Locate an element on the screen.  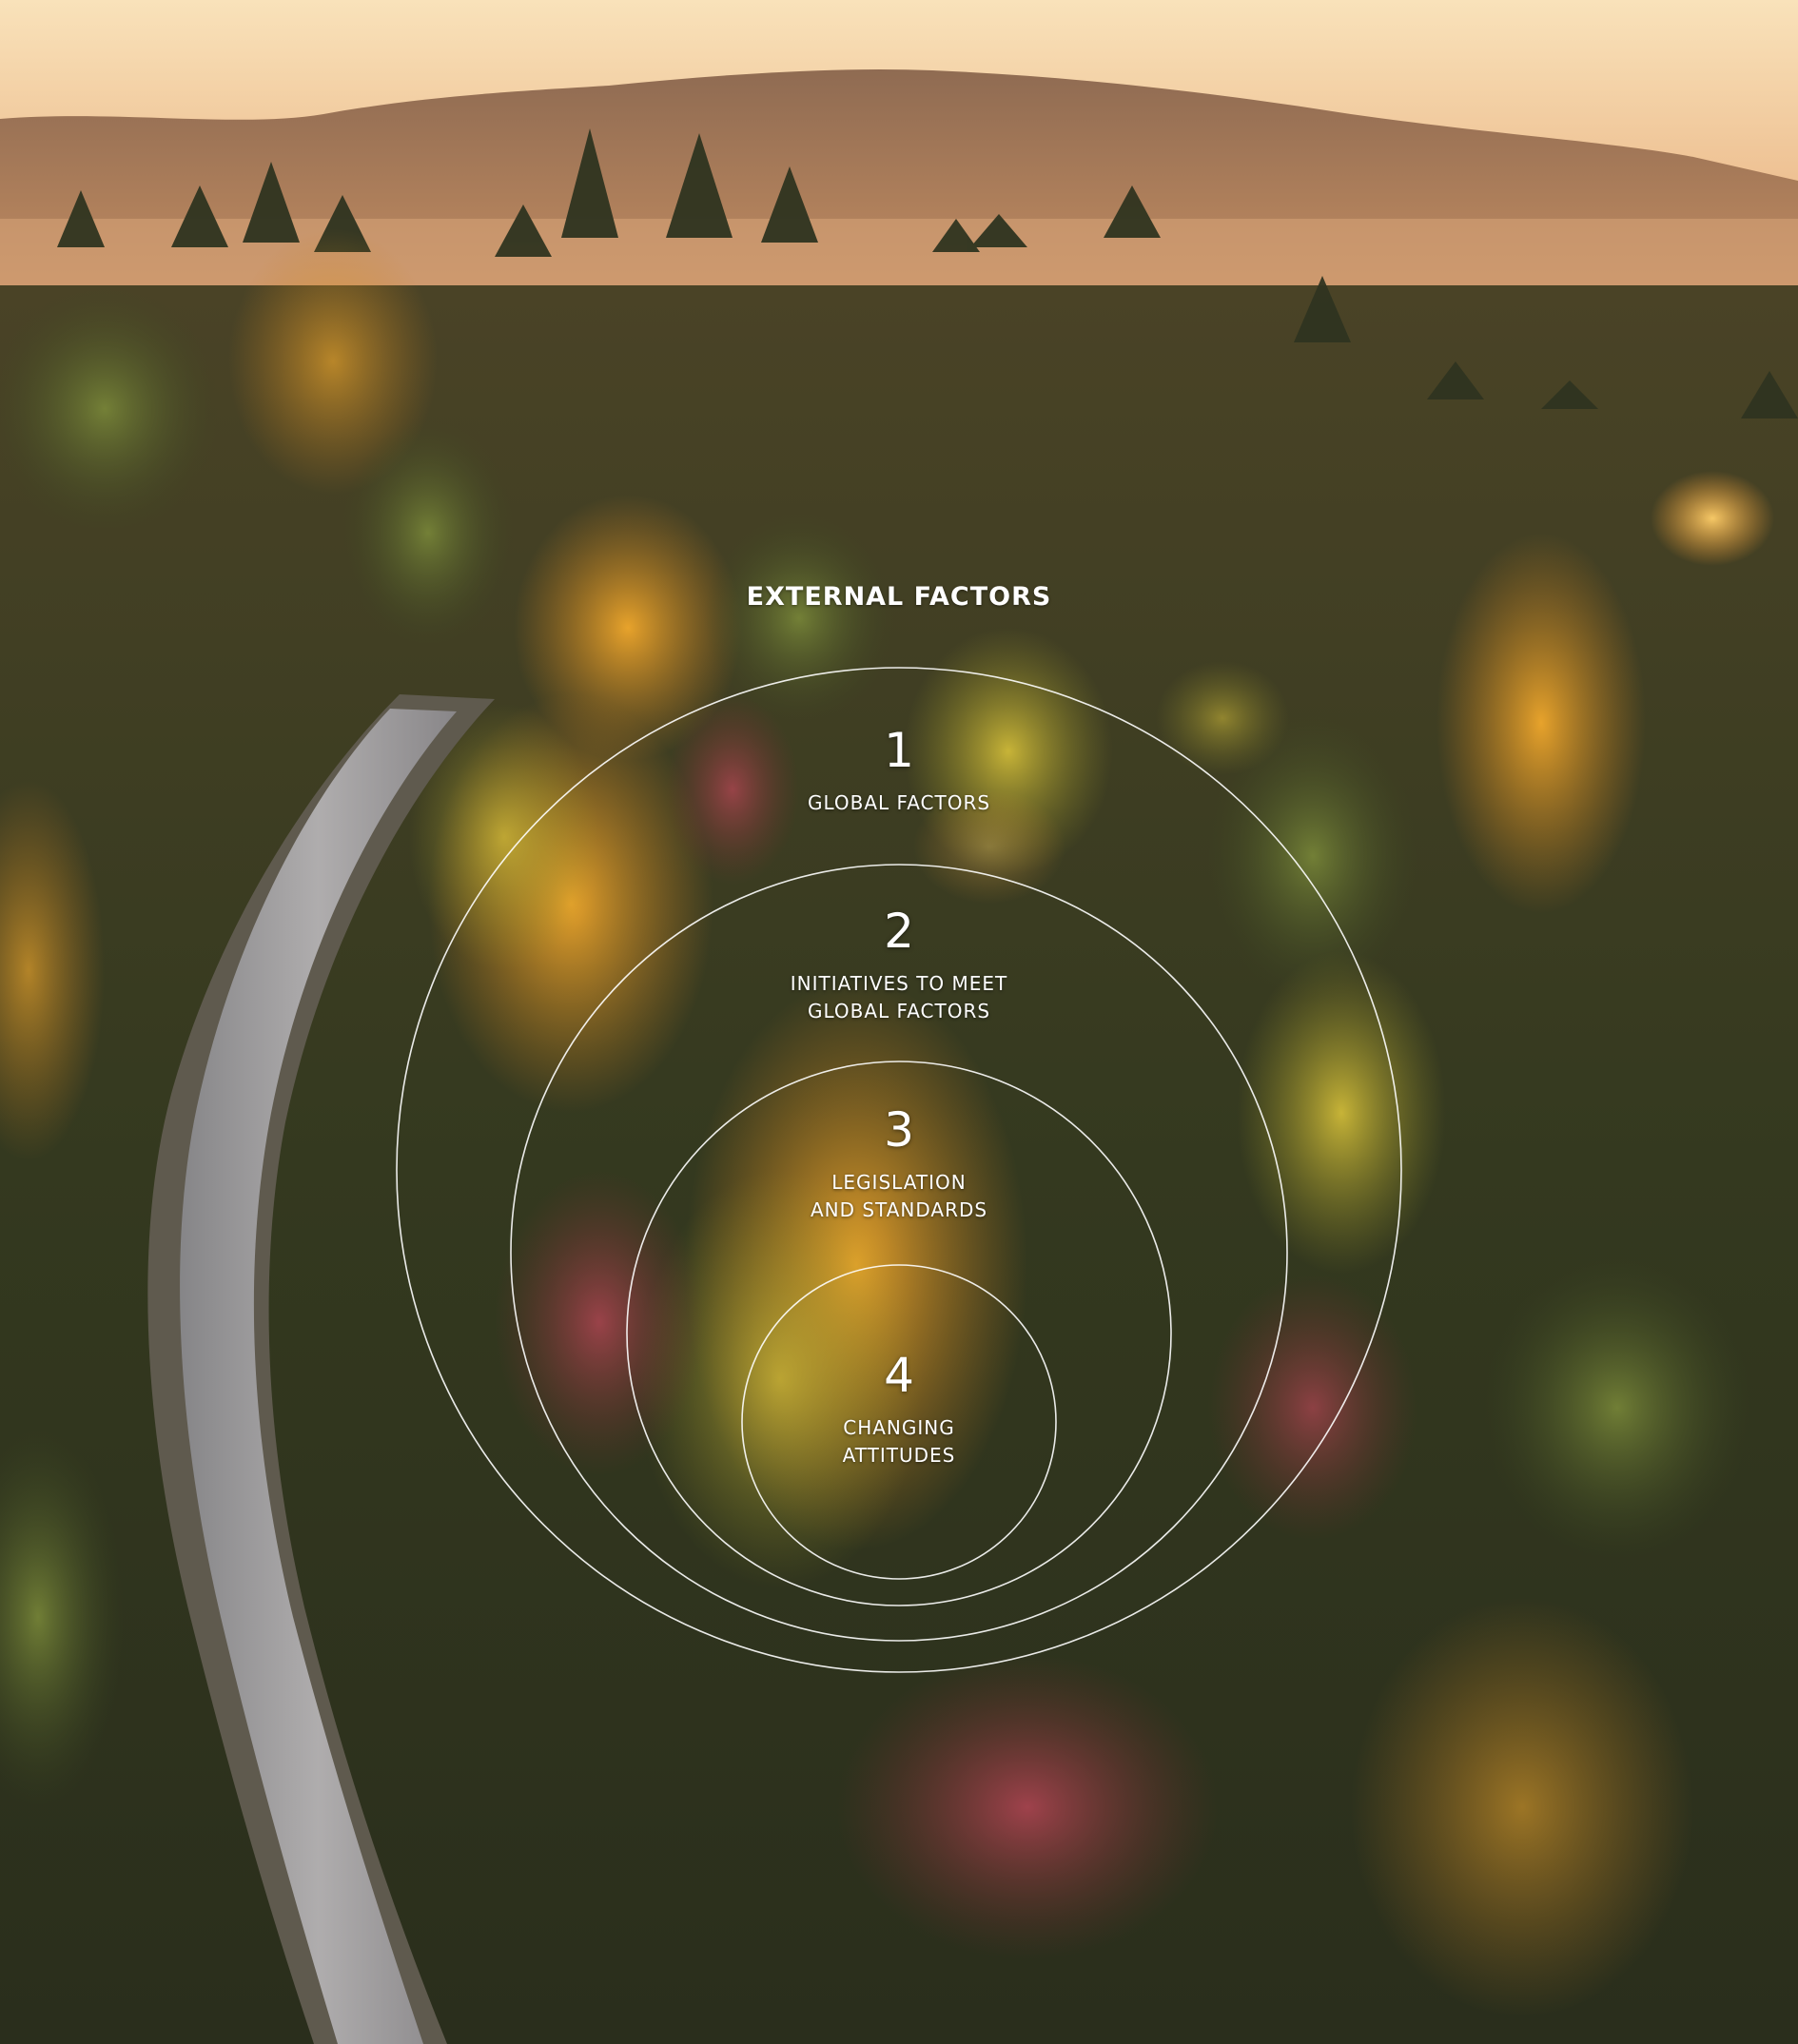
factor-1-label: GLOBAL FACTORS is located at coordinates (899, 802).